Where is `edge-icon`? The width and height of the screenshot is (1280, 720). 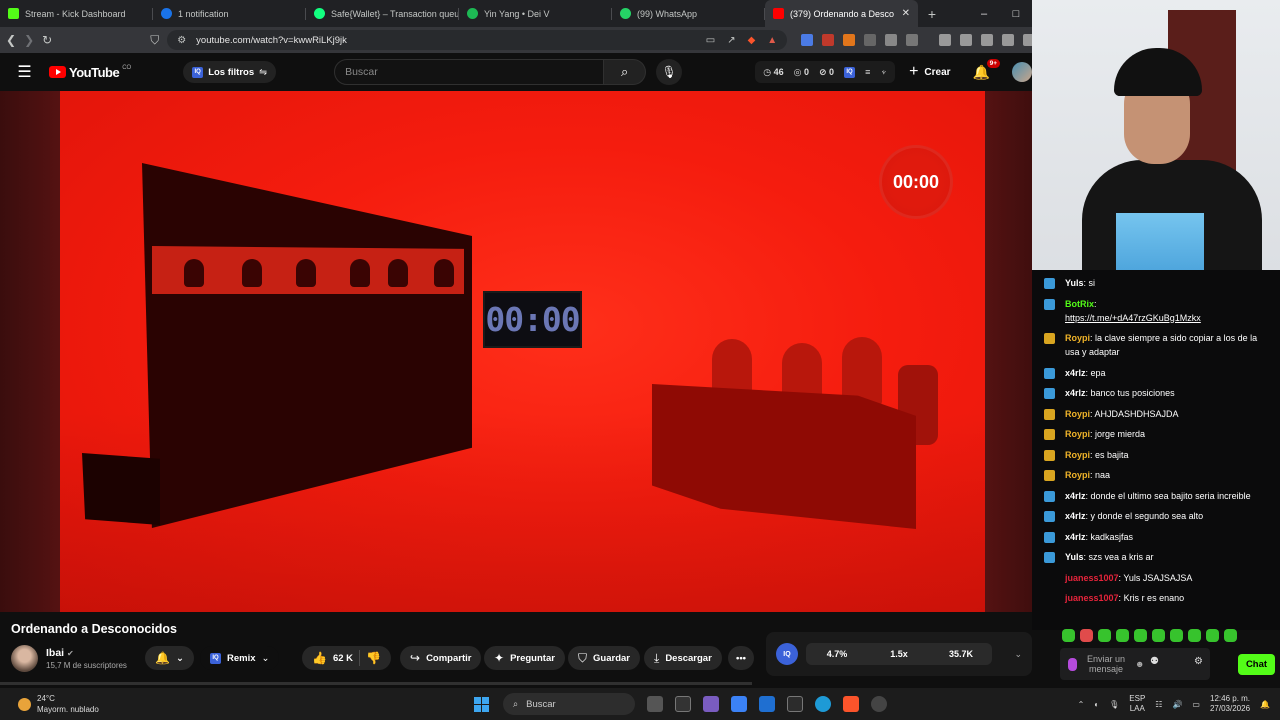
edge-icon is located at coordinates (822, 704).